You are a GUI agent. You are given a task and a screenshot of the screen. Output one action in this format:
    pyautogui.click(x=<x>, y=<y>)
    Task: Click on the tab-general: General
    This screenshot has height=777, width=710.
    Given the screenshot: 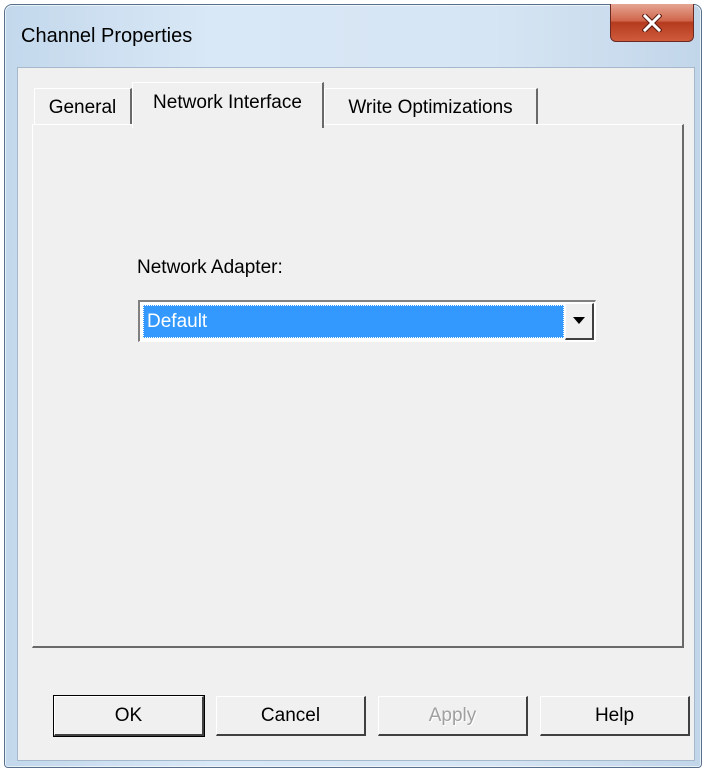 What is the action you would take?
    pyautogui.click(x=83, y=107)
    